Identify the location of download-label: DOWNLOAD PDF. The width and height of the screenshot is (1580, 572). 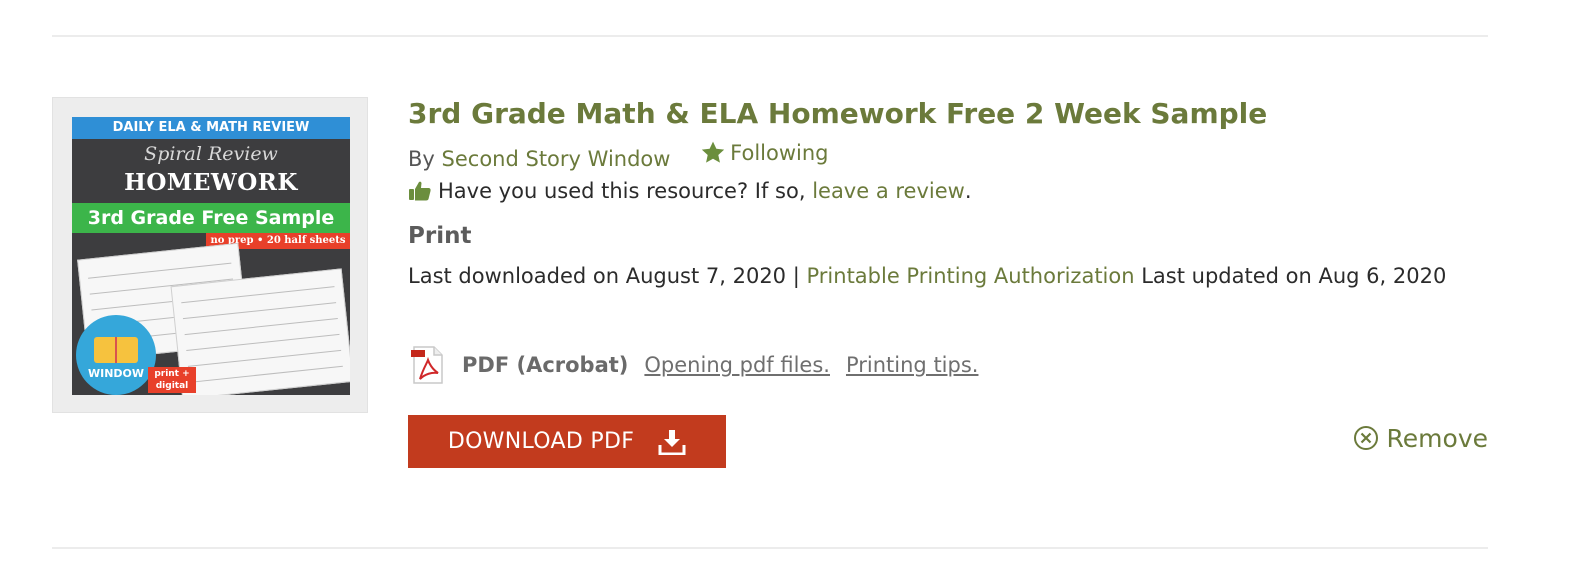
(541, 441).